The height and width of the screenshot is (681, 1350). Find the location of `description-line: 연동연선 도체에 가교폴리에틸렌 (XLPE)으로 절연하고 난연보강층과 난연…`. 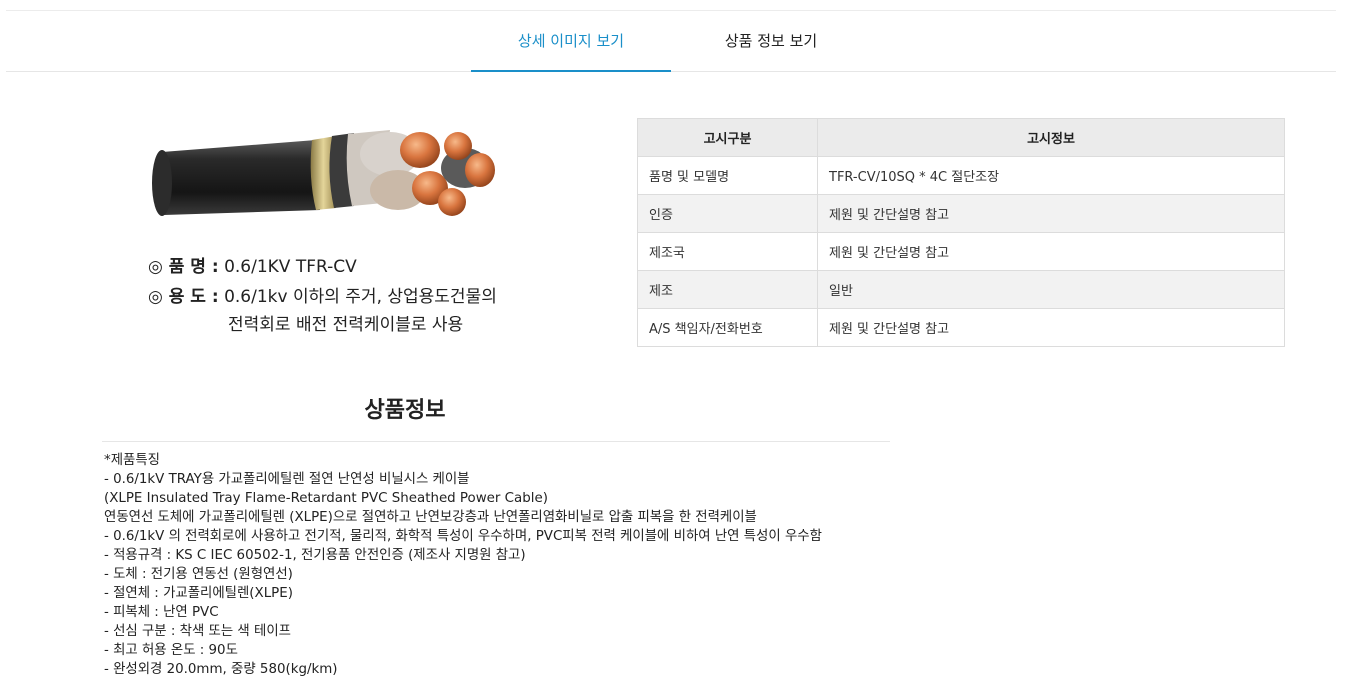

description-line: 연동연선 도체에 가교폴리에틸렌 (XLPE)으로 절연하고 난연보강층과 난연… is located at coordinates (430, 517).